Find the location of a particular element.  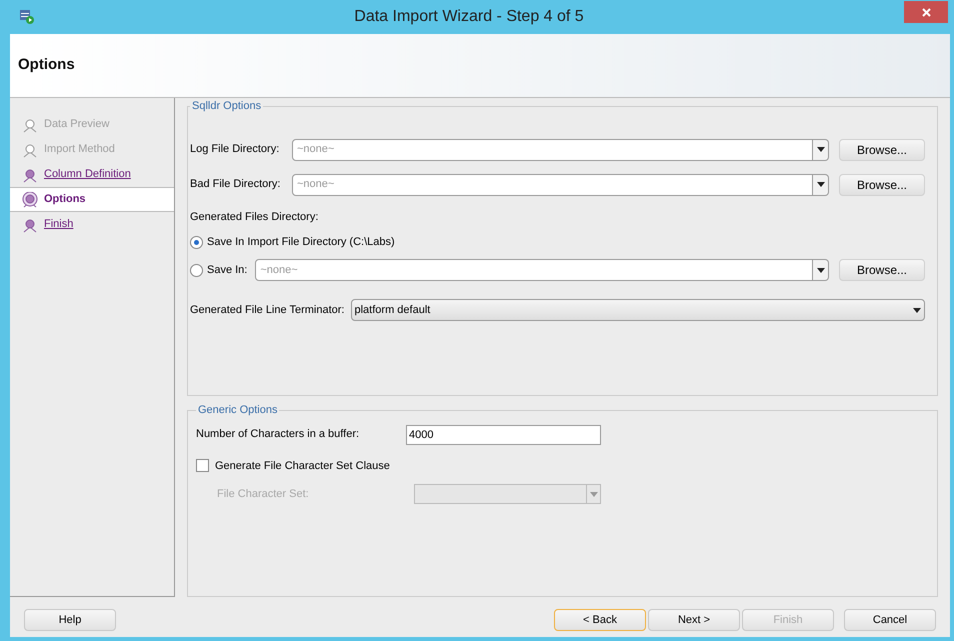

dialog-button: Help is located at coordinates (70, 620).